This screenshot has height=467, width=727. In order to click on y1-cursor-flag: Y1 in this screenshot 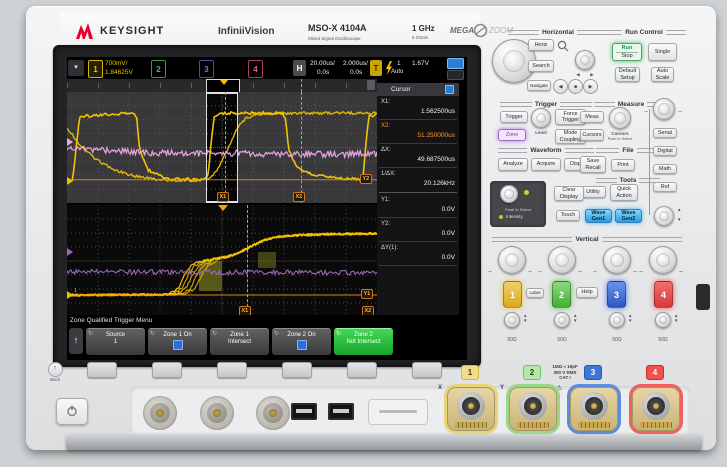, I will do `click(367, 294)`.